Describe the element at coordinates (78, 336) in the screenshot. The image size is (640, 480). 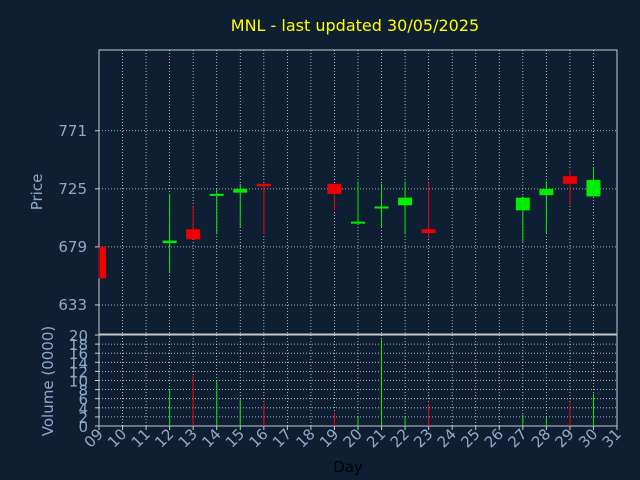
I see `volume-tick-label: 20` at that location.